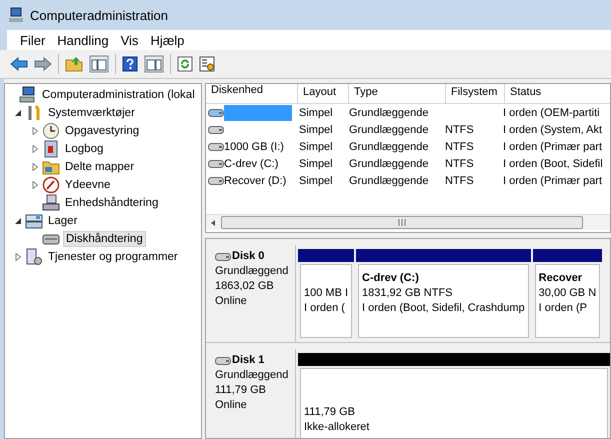 The width and height of the screenshot is (611, 439). I want to click on partition-status: I orden (P, so click(563, 308).